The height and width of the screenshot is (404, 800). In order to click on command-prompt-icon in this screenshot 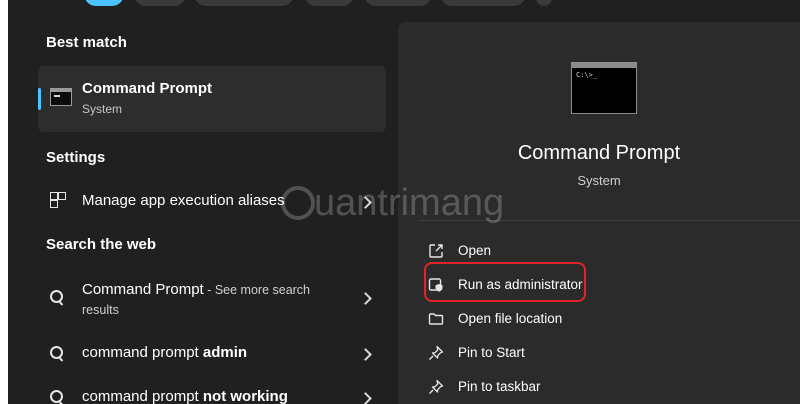, I will do `click(61, 97)`.